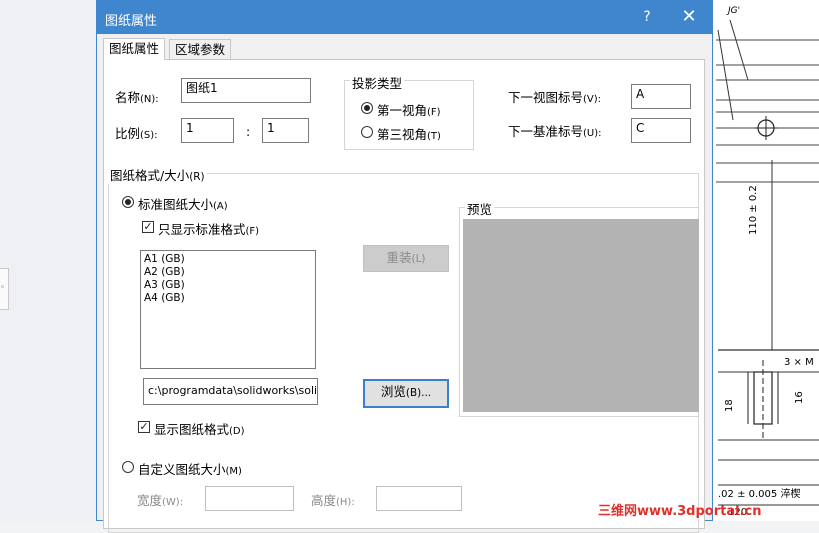  Describe the element at coordinates (137, 97) in the screenshot. I see `name-label: 名称(N):` at that location.